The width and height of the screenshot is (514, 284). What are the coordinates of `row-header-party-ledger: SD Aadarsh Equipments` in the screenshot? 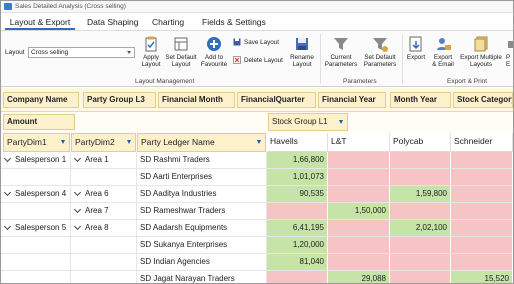 It's located at (202, 228).